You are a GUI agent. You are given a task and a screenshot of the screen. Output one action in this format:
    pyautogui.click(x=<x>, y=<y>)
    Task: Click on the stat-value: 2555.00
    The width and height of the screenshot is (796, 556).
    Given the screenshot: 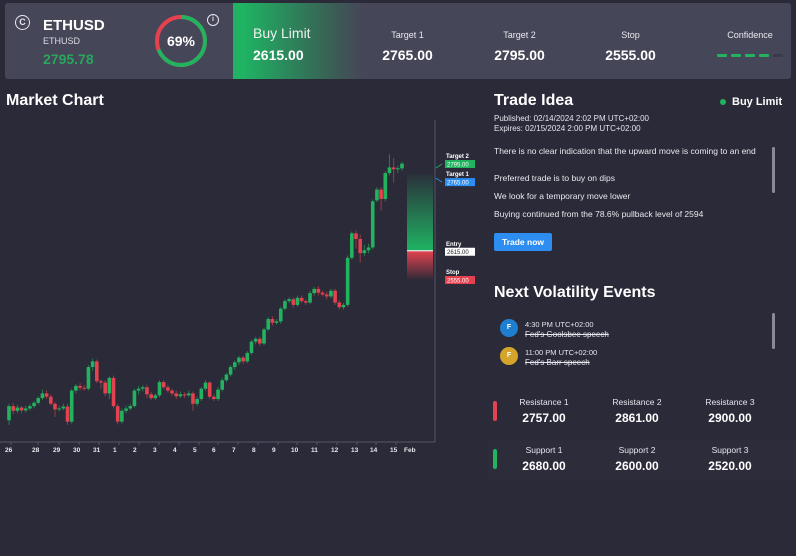 What is the action you would take?
    pyautogui.click(x=630, y=55)
    